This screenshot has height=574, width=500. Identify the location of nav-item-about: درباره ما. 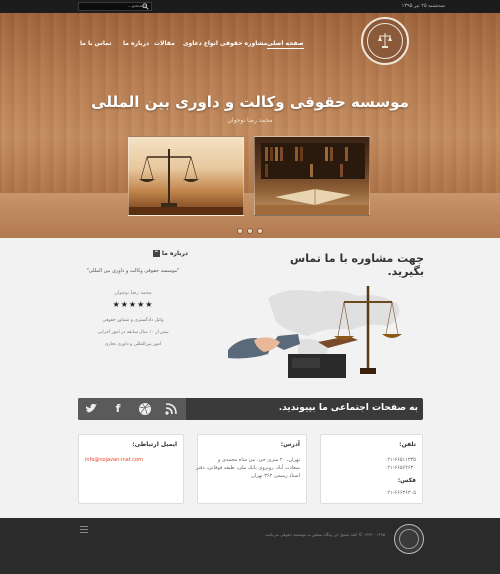
(136, 43).